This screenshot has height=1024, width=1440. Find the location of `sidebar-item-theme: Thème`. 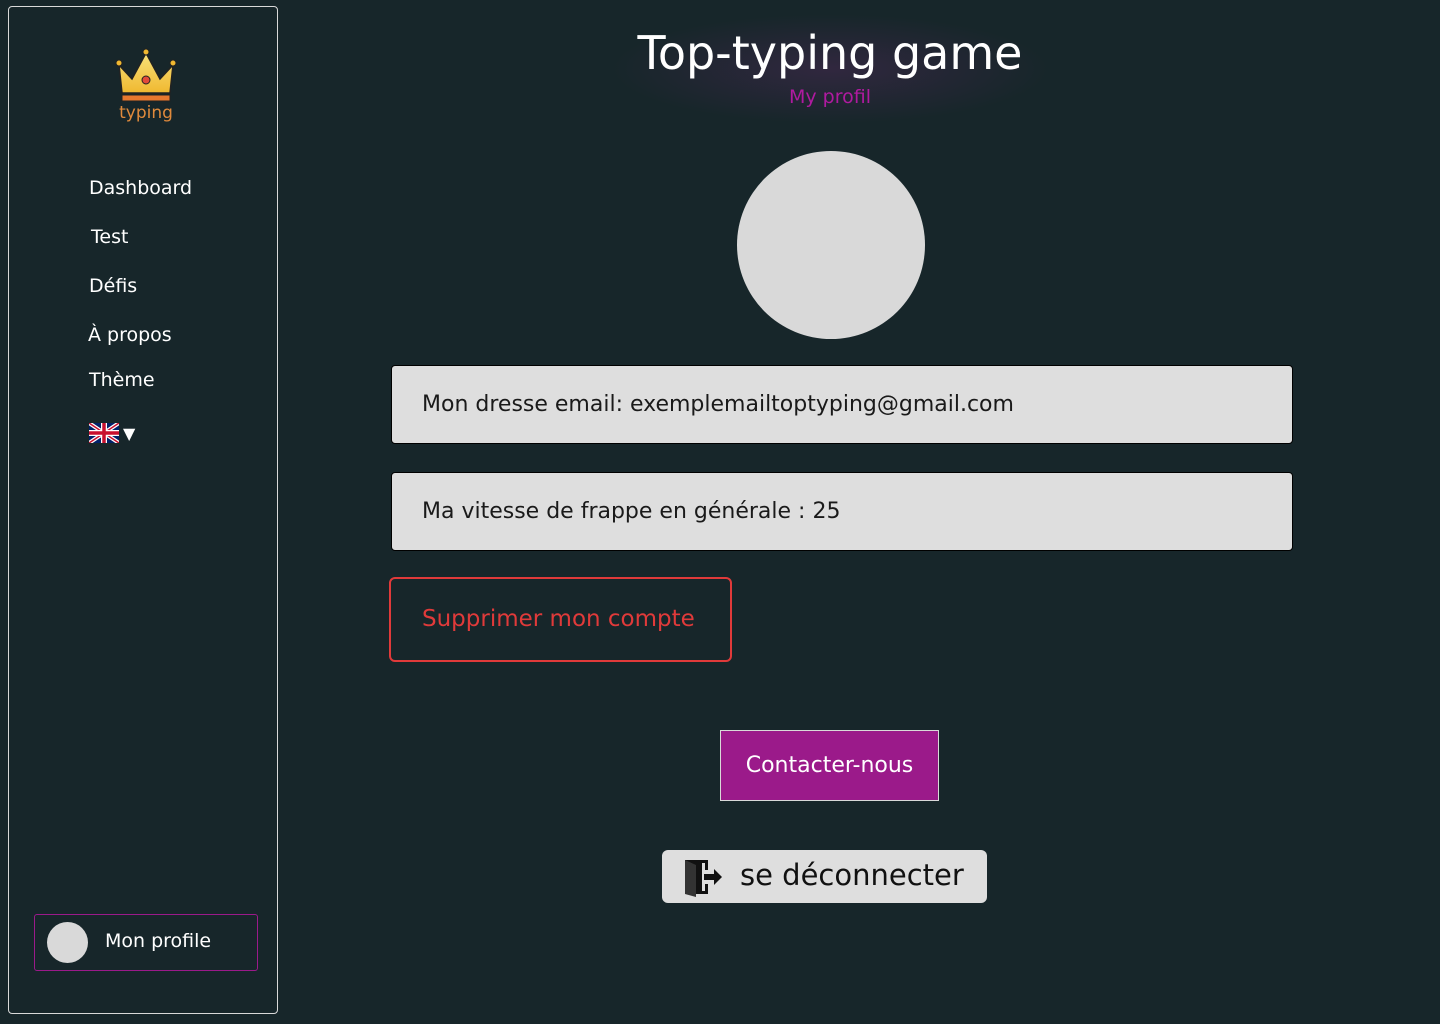

sidebar-item-theme: Thème is located at coordinates (122, 380).